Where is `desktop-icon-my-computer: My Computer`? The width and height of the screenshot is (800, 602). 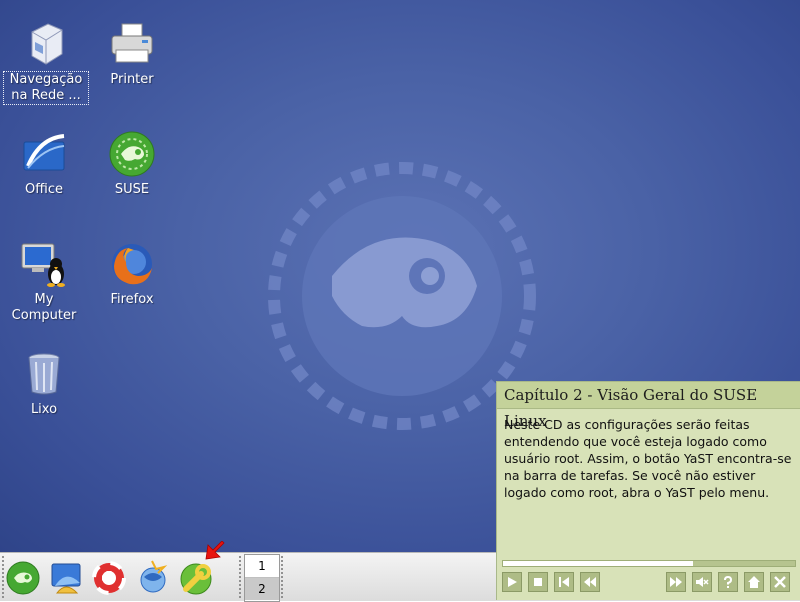
desktop-icon-my-computer: My Computer is located at coordinates (44, 282).